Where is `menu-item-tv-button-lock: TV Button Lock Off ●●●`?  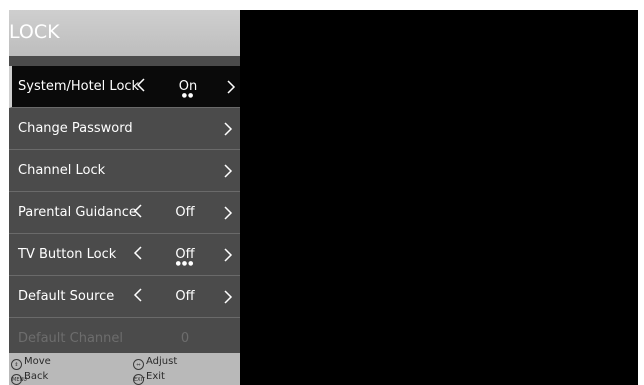 menu-item-tv-button-lock: TV Button Lock Off ●●● is located at coordinates (124, 255).